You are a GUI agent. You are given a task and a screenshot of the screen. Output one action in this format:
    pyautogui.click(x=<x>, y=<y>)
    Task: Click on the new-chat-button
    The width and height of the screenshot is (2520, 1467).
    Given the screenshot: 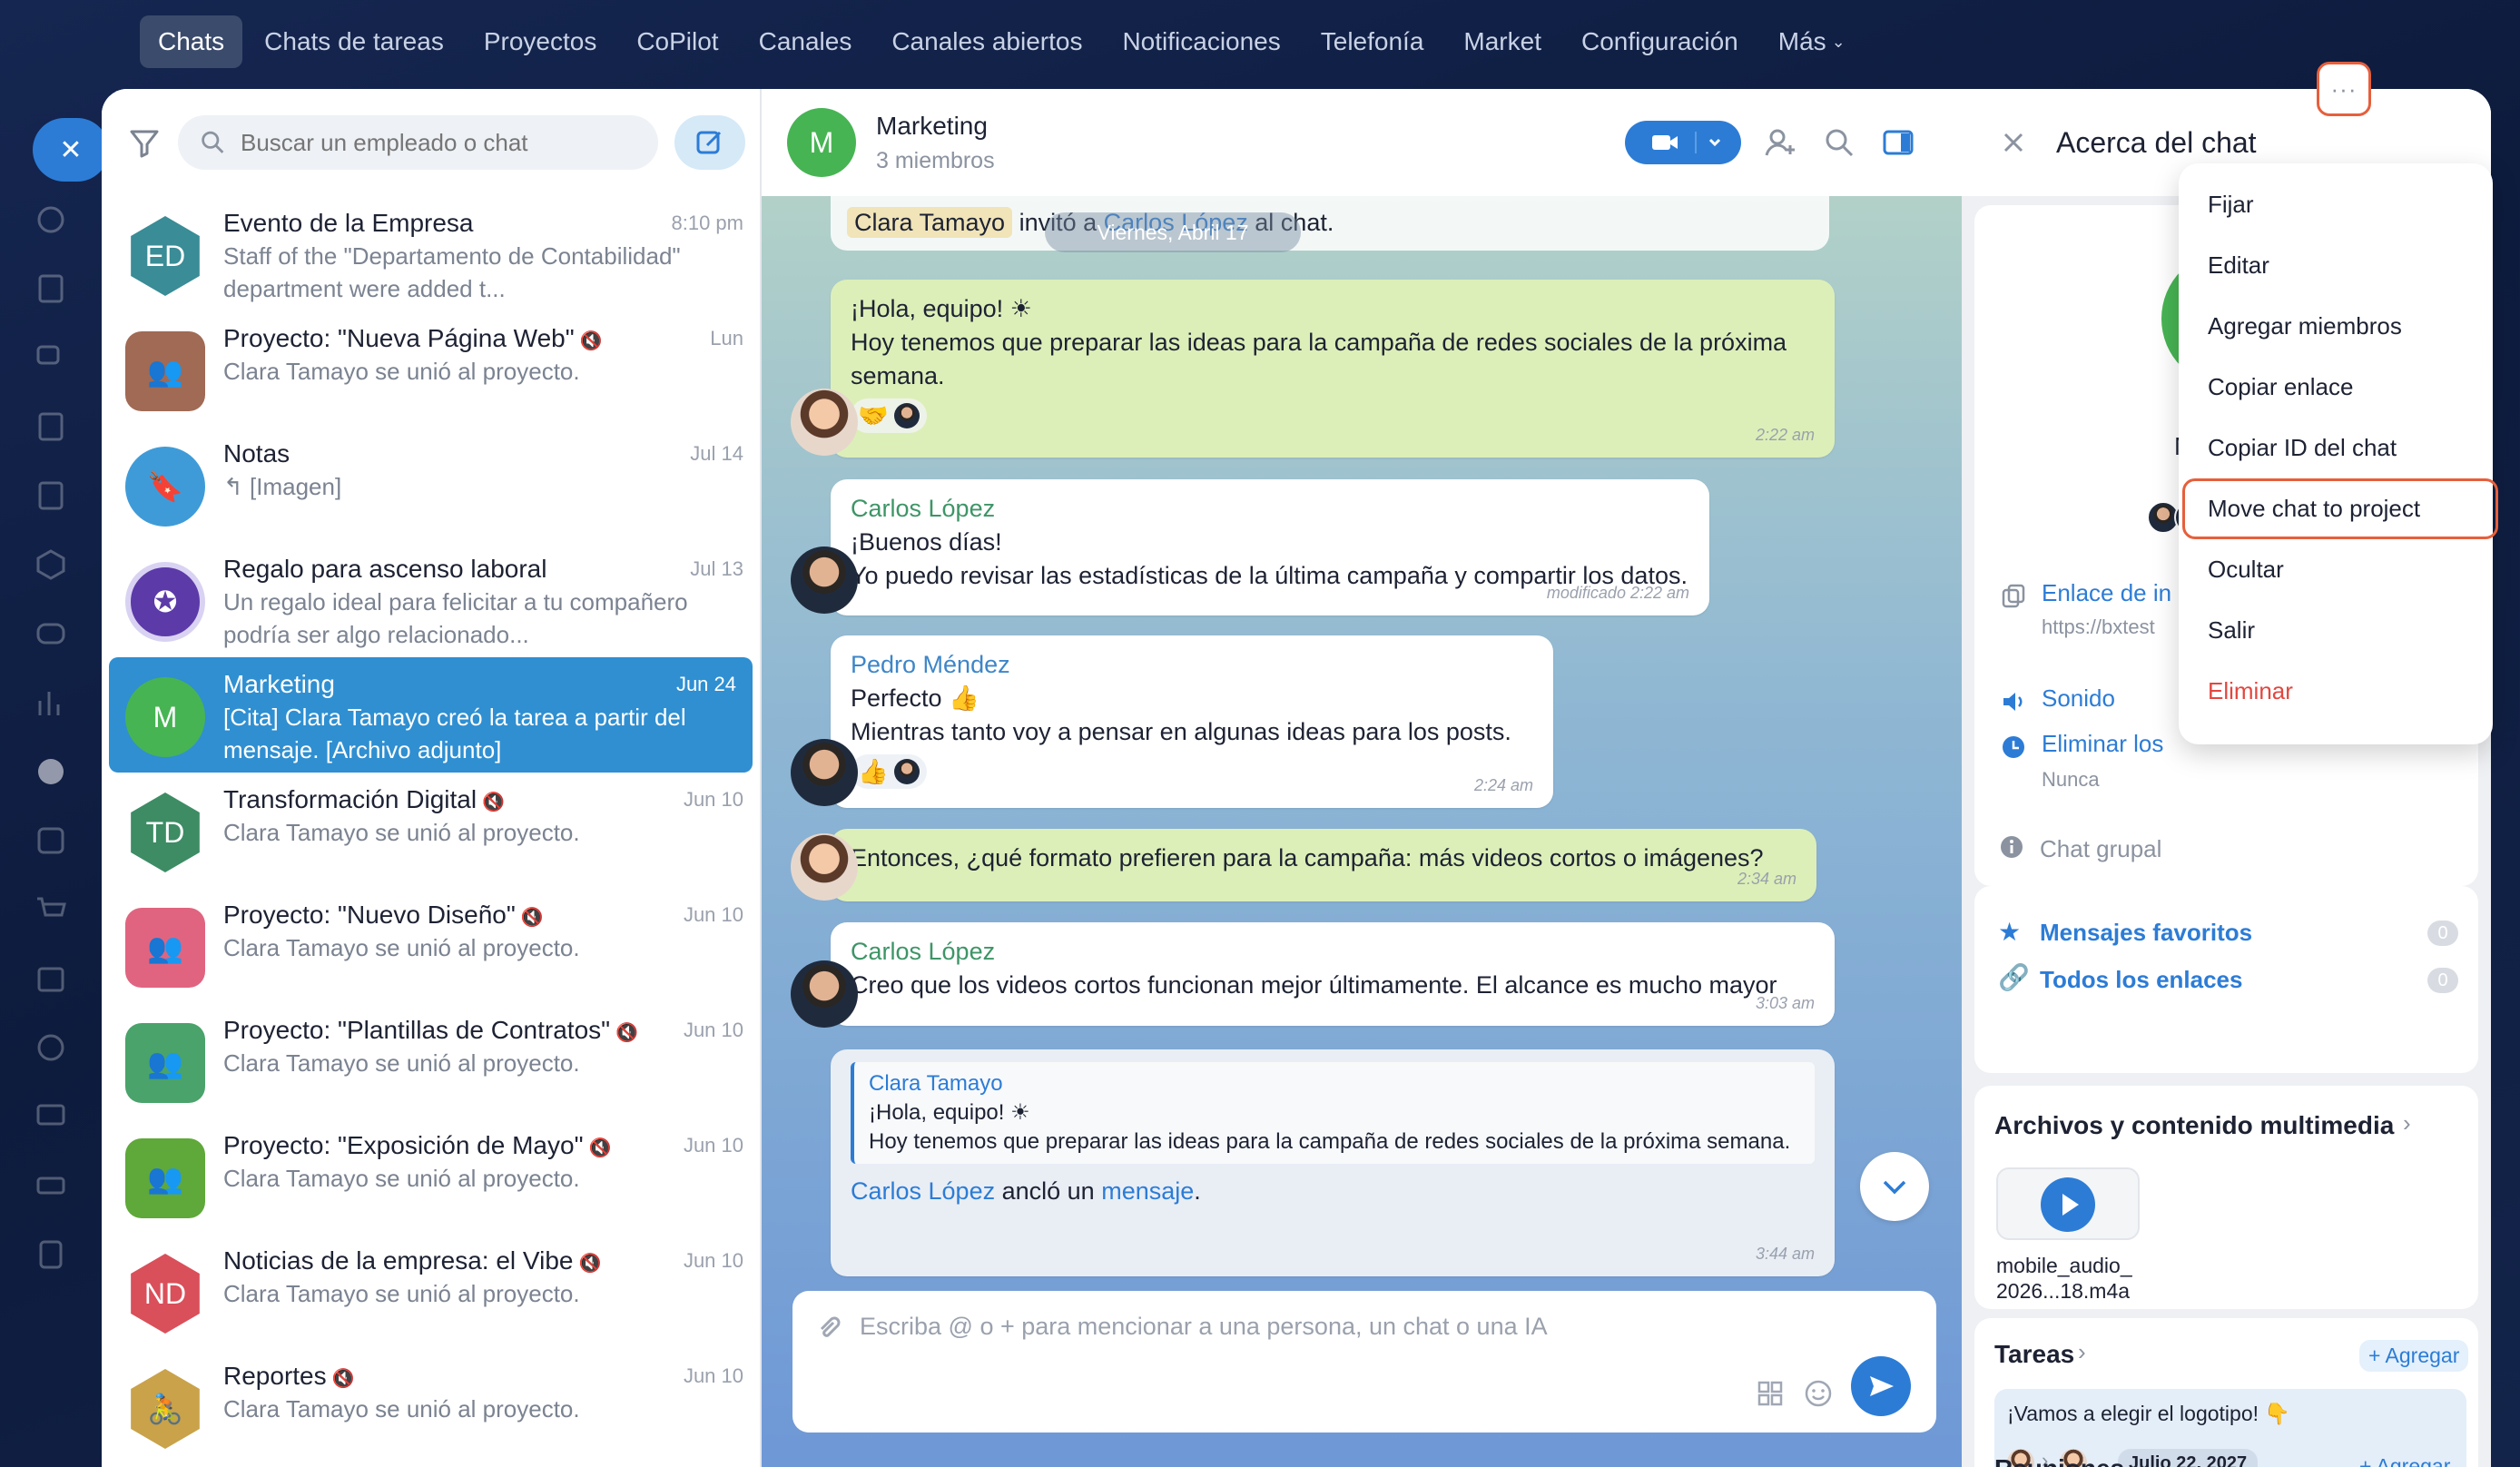 What is the action you would take?
    pyautogui.click(x=710, y=142)
    